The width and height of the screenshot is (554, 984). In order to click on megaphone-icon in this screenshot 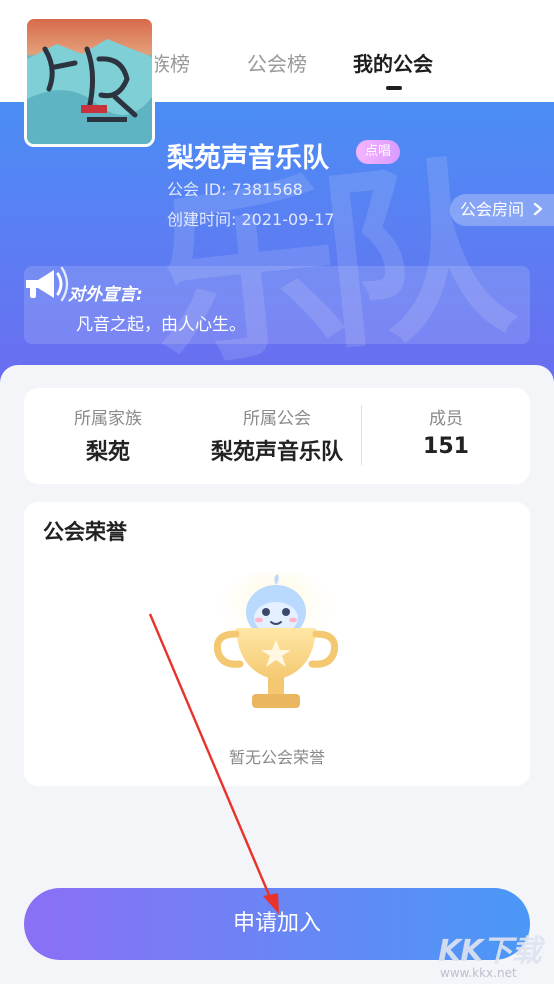, I will do `click(47, 284)`.